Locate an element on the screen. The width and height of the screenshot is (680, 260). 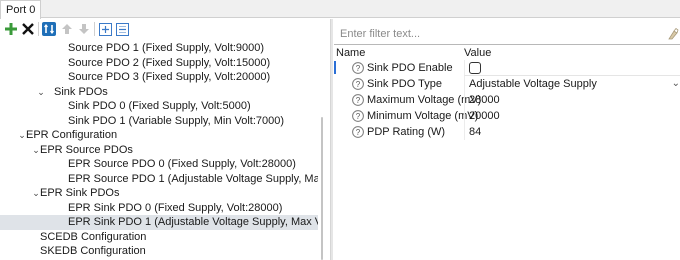
move-icon is located at coordinates (49, 29).